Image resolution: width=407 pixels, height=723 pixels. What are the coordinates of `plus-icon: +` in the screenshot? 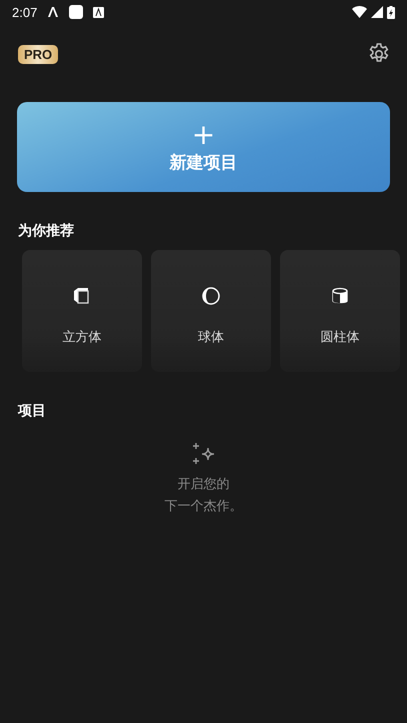 It's located at (204, 134).